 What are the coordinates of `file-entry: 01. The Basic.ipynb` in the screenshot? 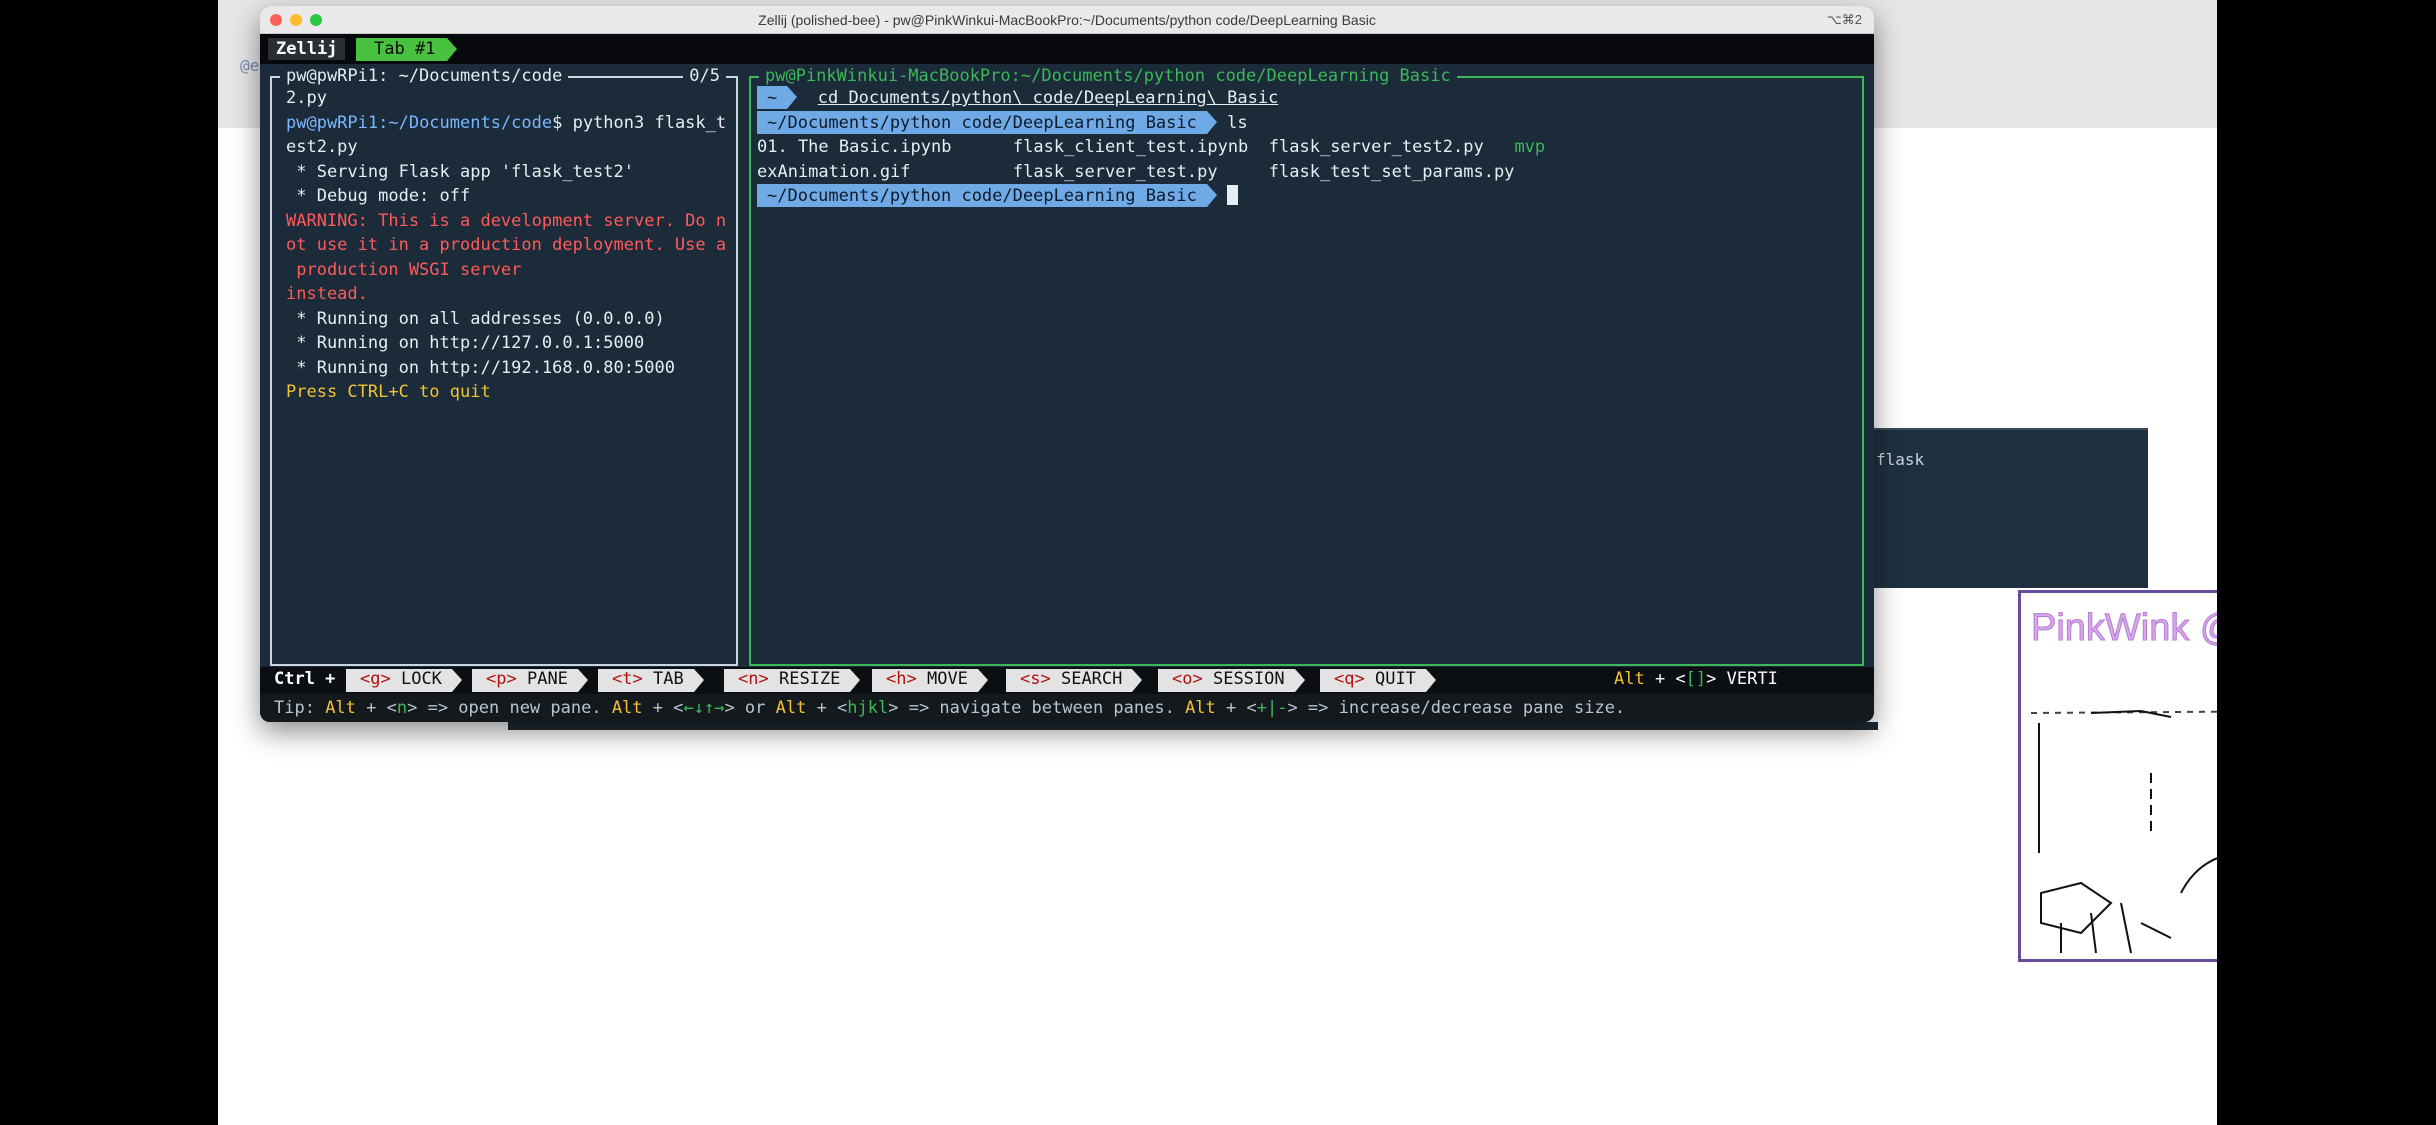 It's located at (854, 147).